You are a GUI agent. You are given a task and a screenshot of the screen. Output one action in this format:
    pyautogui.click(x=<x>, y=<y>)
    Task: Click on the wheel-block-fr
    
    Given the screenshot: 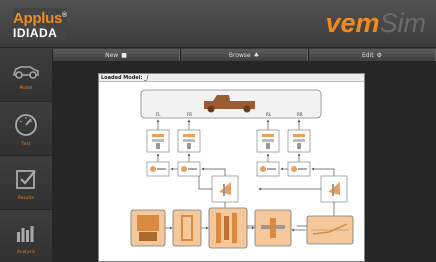 What is the action you would take?
    pyautogui.click(x=189, y=169)
    